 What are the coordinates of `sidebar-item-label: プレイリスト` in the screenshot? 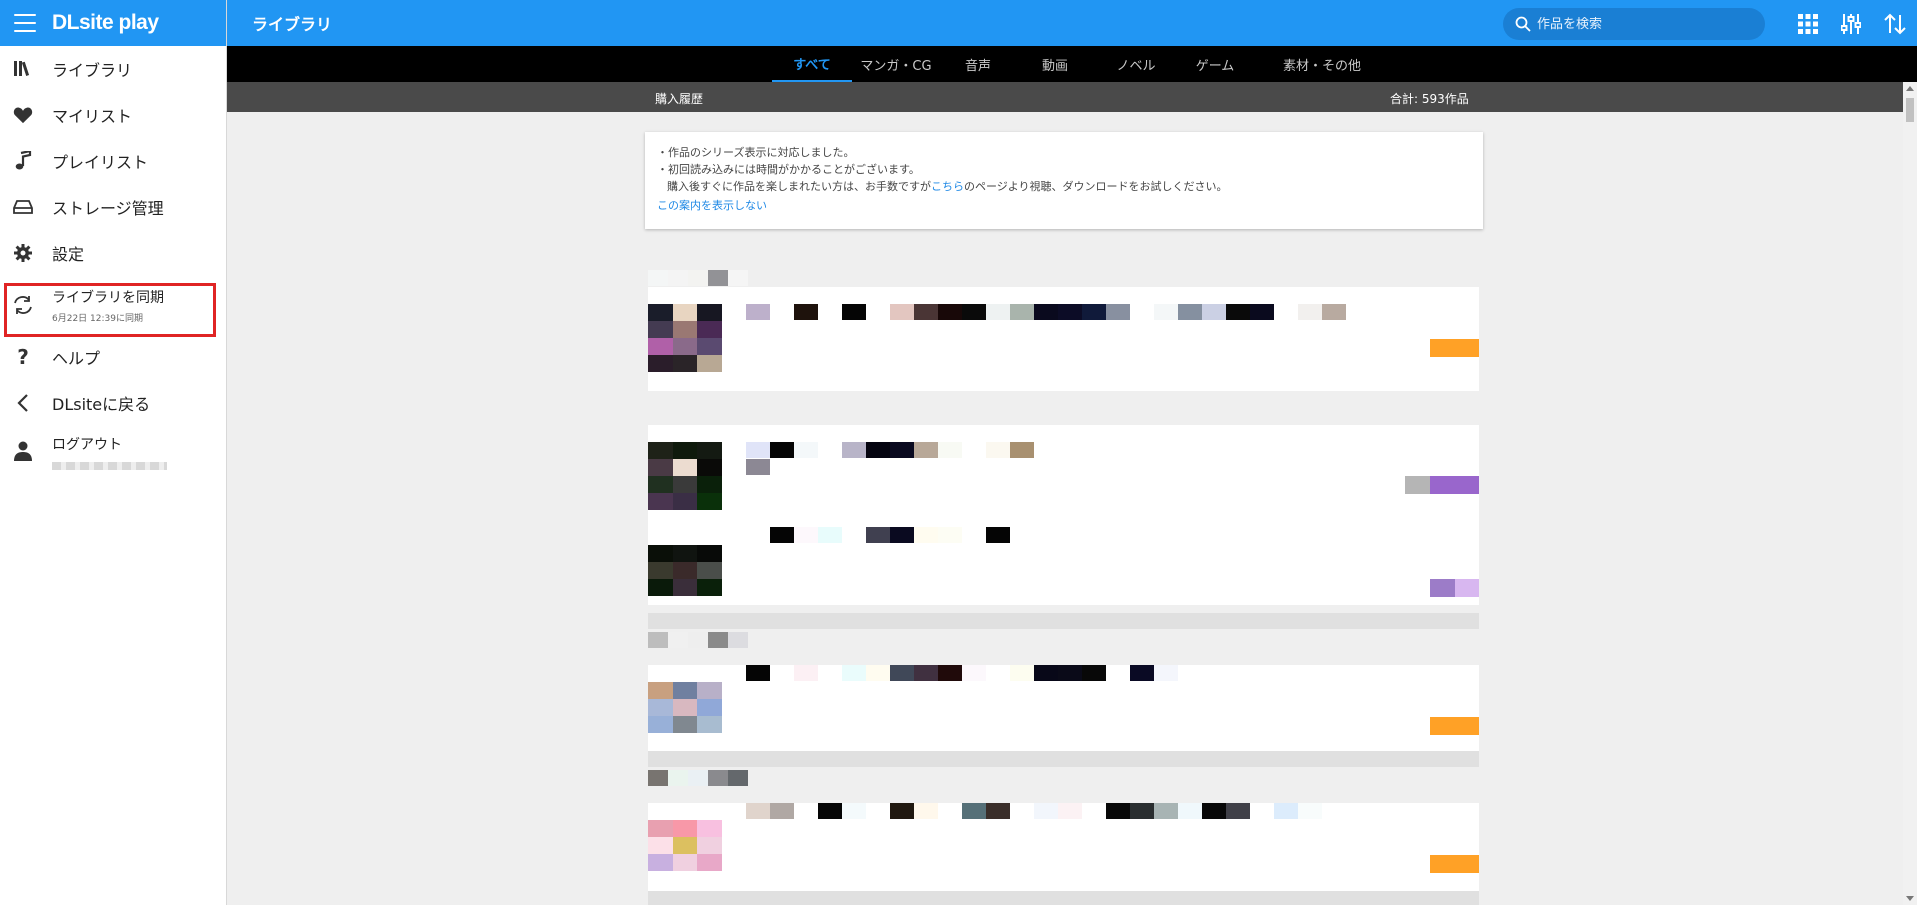 It's located at (100, 162).